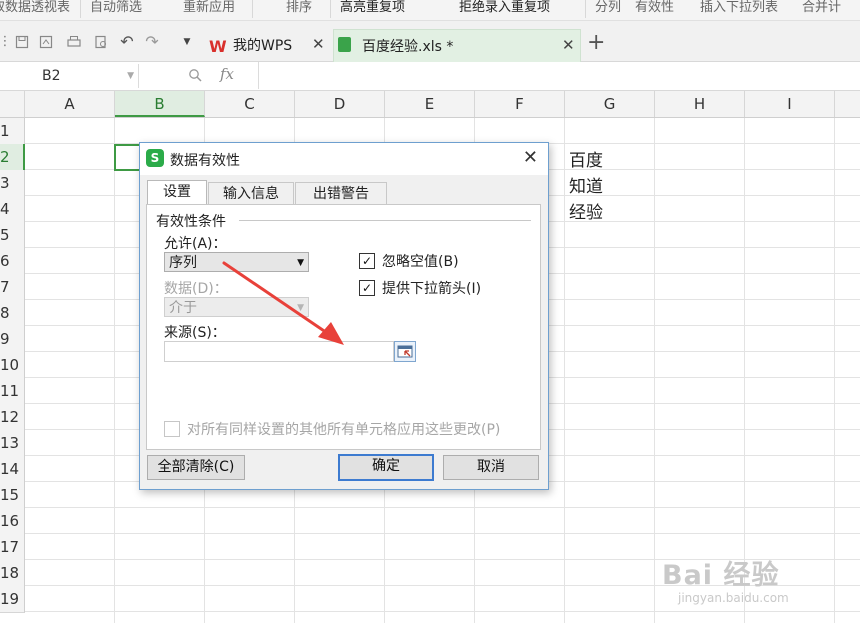  What do you see at coordinates (160, 104) in the screenshot?
I see `column-header-b: B` at bounding box center [160, 104].